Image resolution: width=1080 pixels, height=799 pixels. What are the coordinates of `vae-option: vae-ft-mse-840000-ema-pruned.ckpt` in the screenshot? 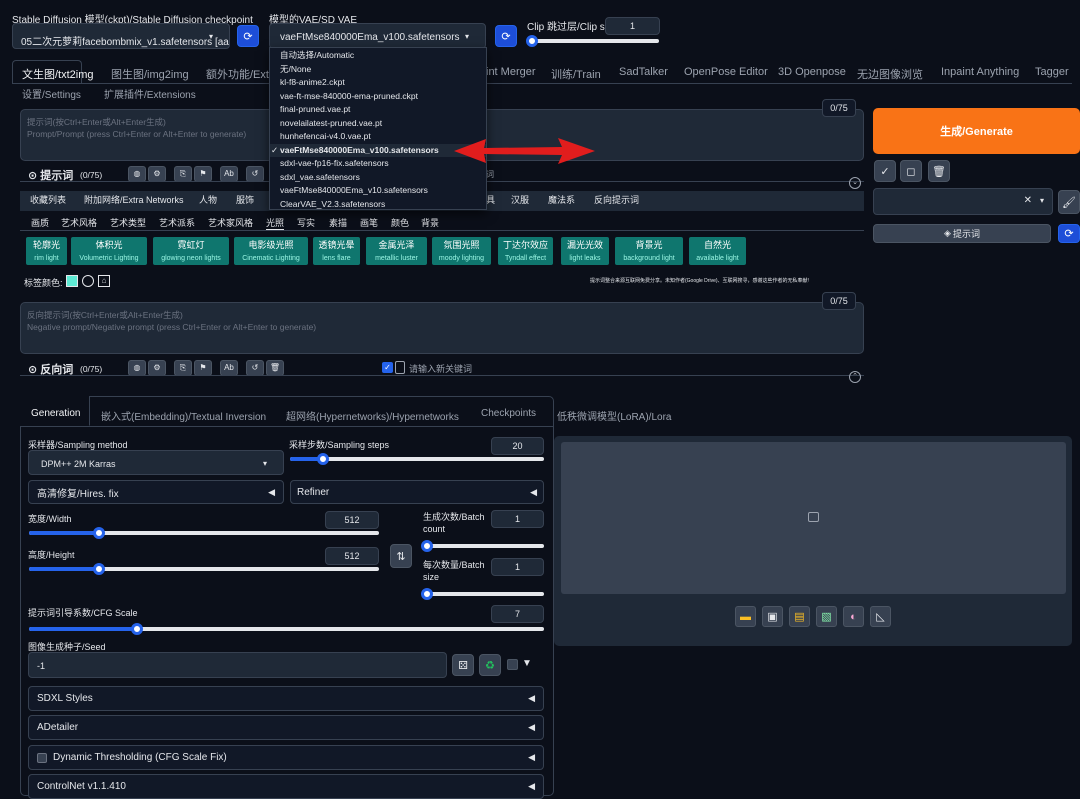 It's located at (378, 97).